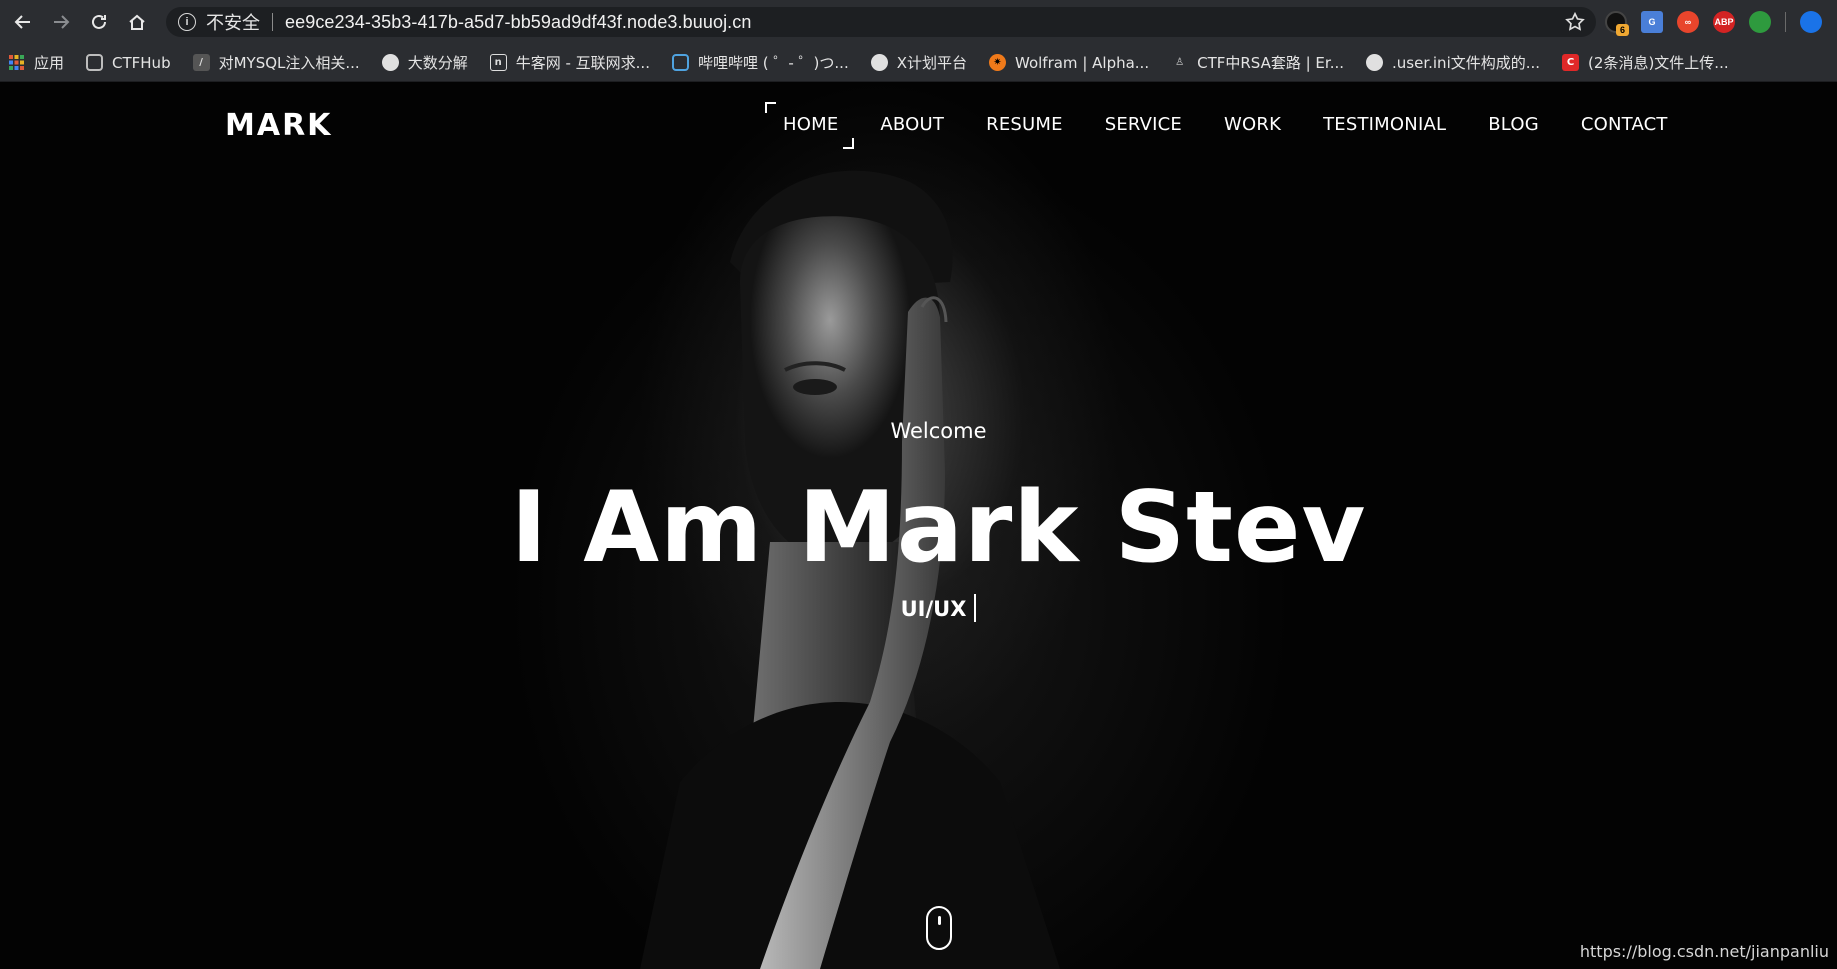 This screenshot has height=969, width=1837. Describe the element at coordinates (278, 125) in the screenshot. I see `site-logo: MARK` at that location.